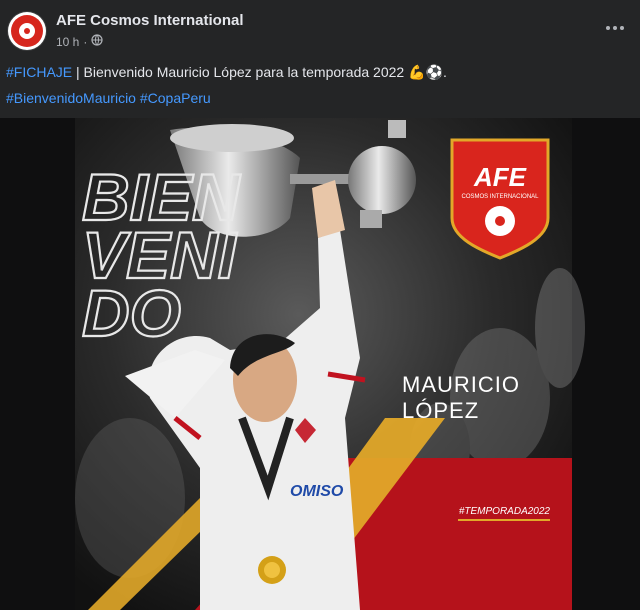 Image resolution: width=640 pixels, height=610 pixels. I want to click on hashtag-copaperu: #CopaPeru, so click(175, 98).